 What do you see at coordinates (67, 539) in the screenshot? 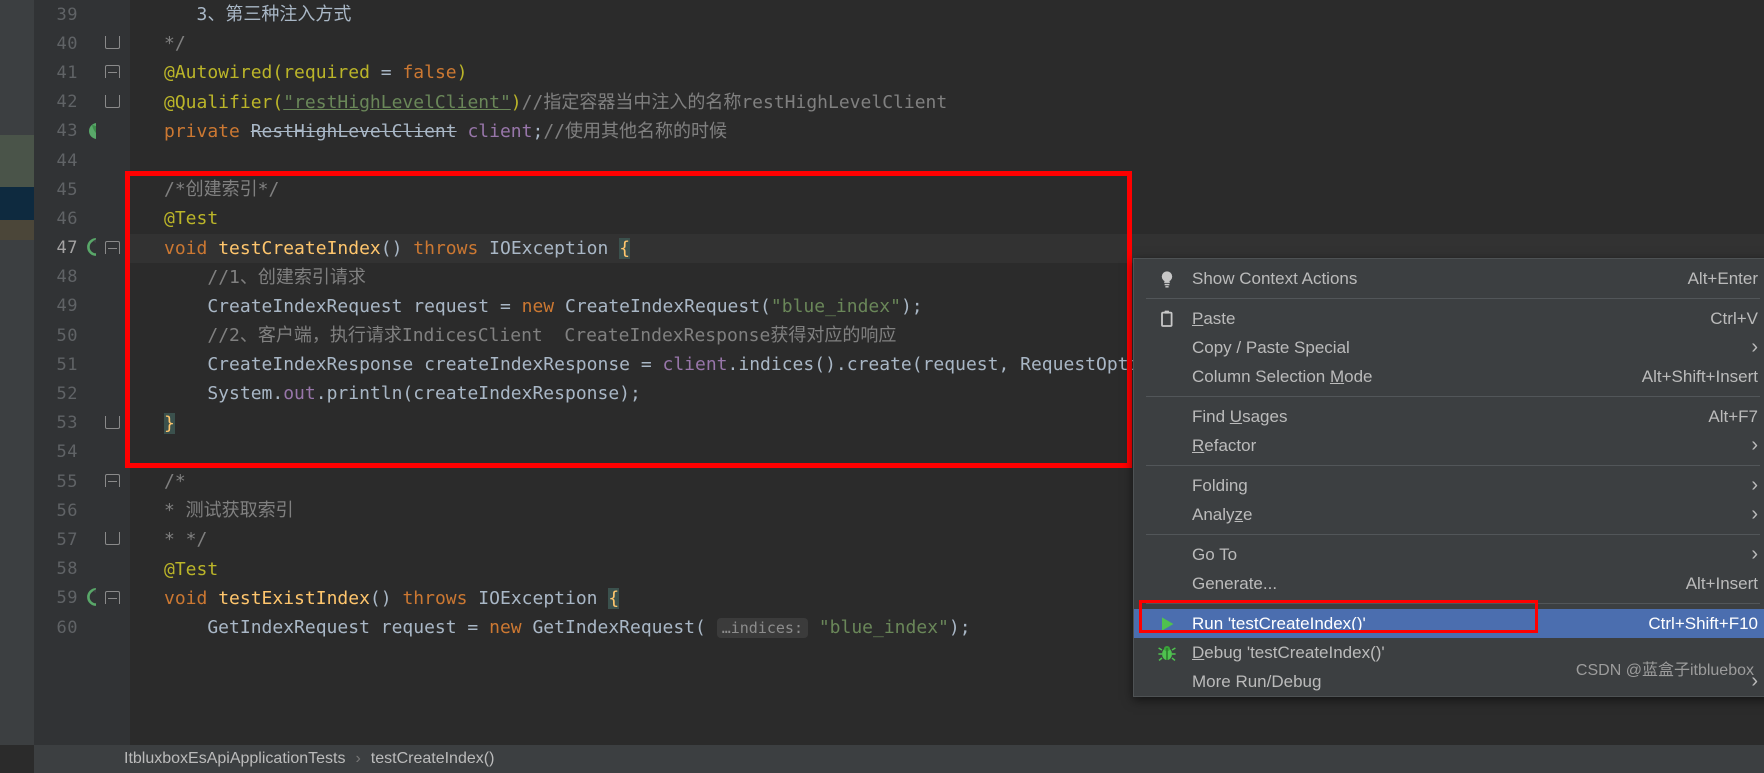
I see `line-number: 57` at bounding box center [67, 539].